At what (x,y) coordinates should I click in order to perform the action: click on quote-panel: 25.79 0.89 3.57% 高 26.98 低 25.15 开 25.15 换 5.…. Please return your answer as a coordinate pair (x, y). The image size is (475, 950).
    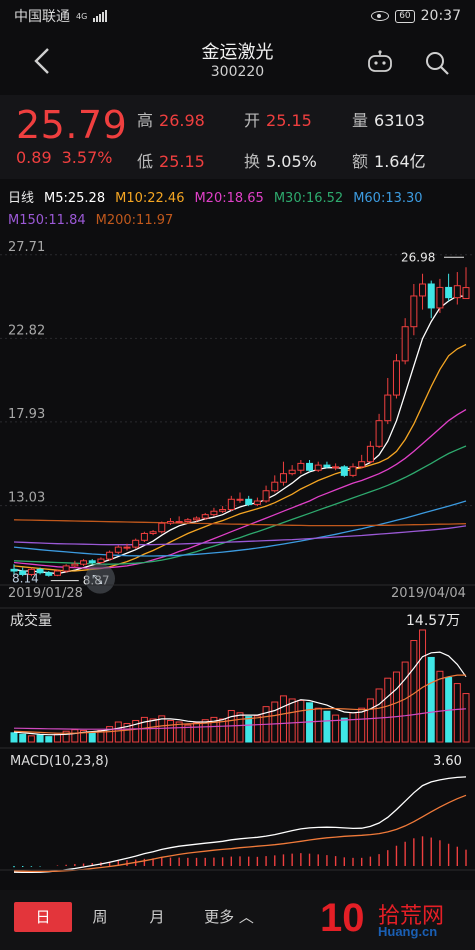
    Looking at the image, I should click on (237, 137).